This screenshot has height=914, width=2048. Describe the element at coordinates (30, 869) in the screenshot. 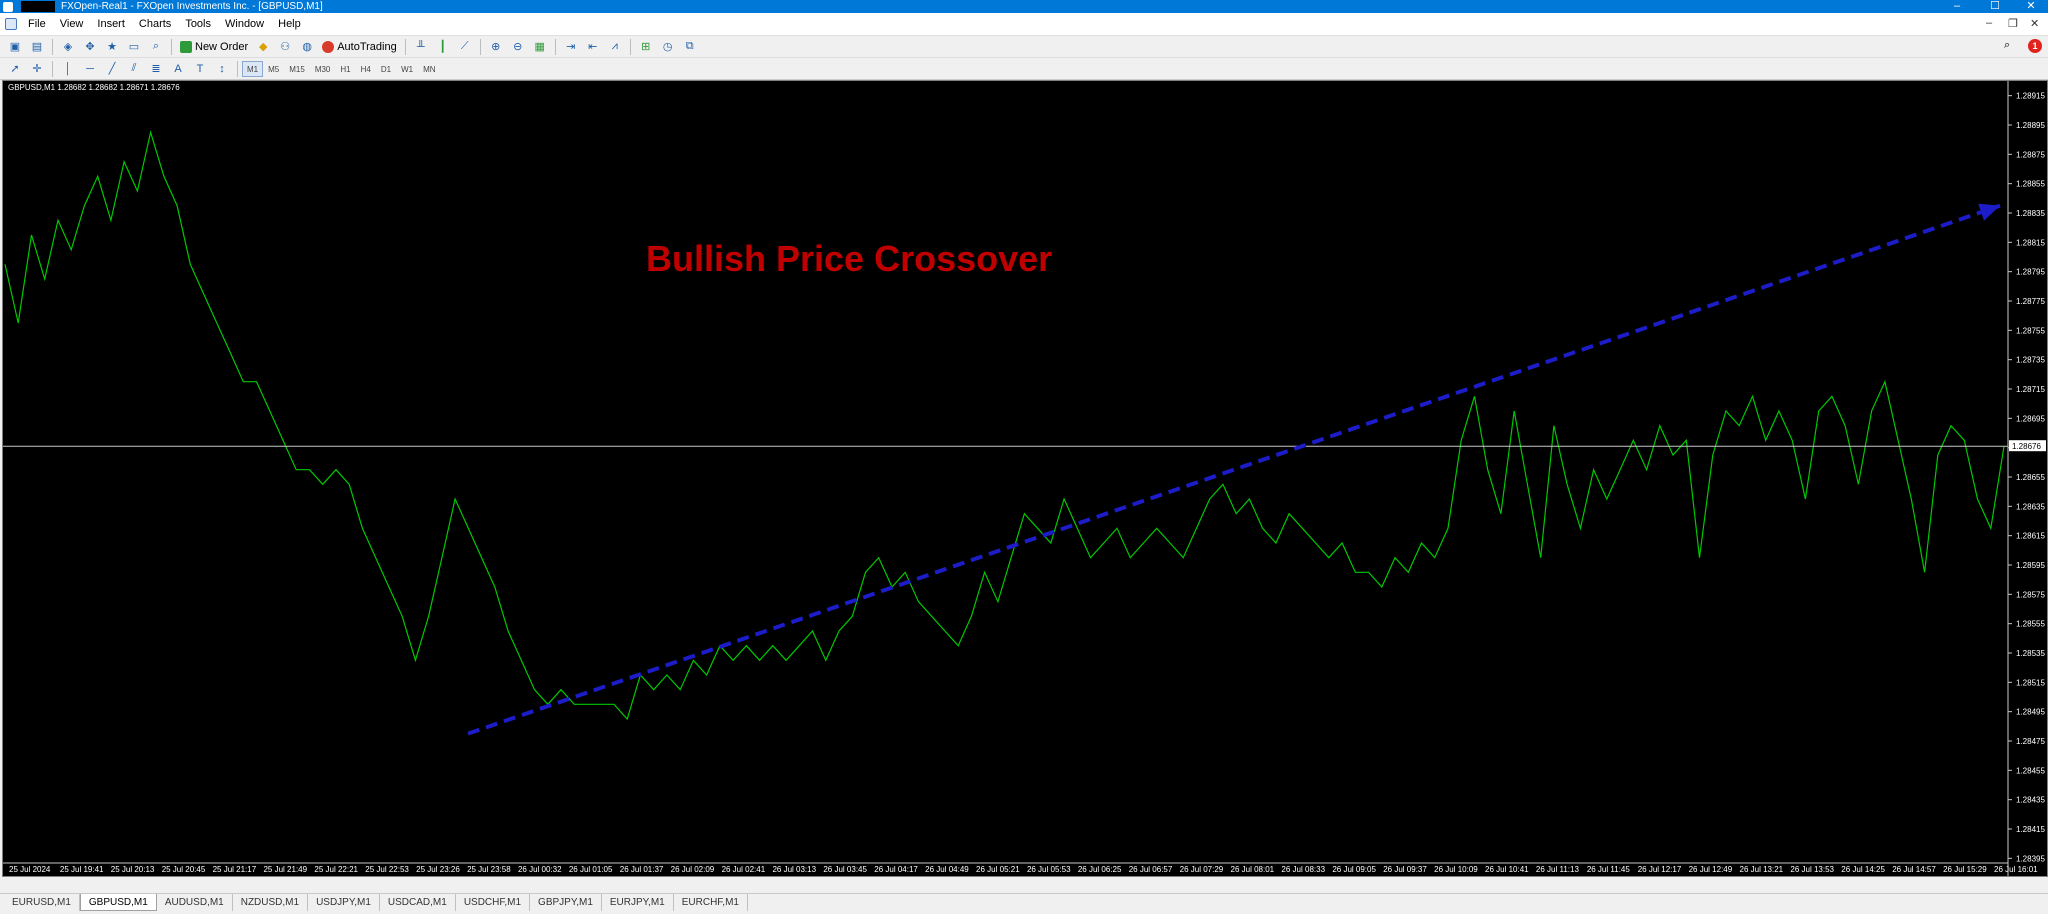

I see `x-tick-label: 25 Jul 2024` at that location.